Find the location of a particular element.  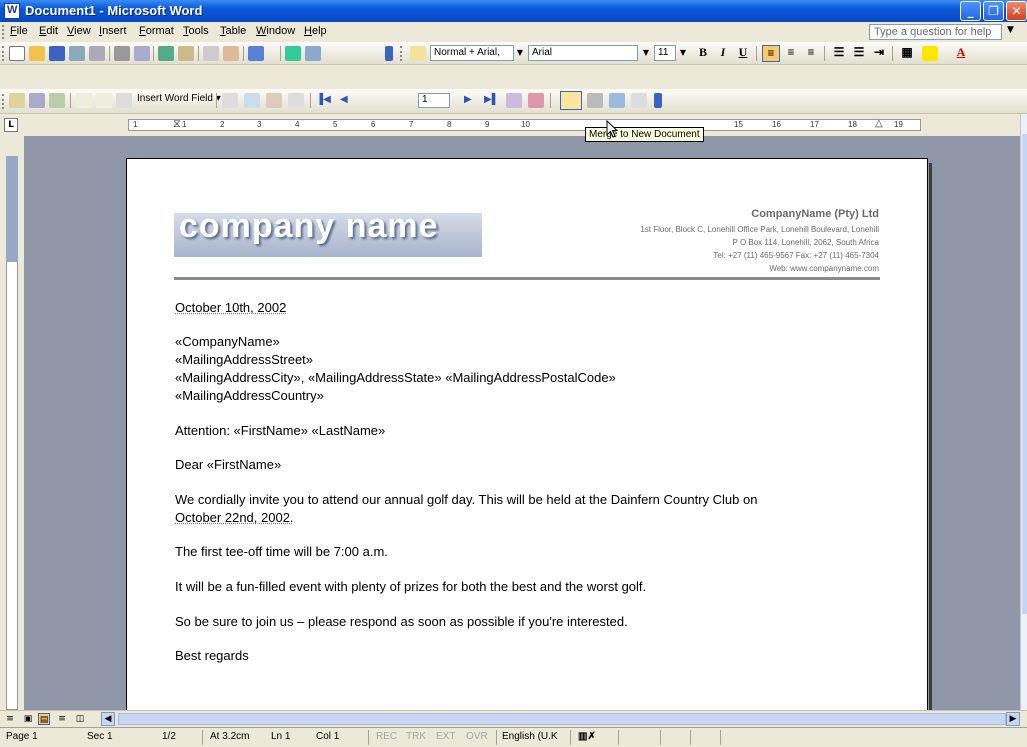

menu-insert: Insert is located at coordinates (113, 31).